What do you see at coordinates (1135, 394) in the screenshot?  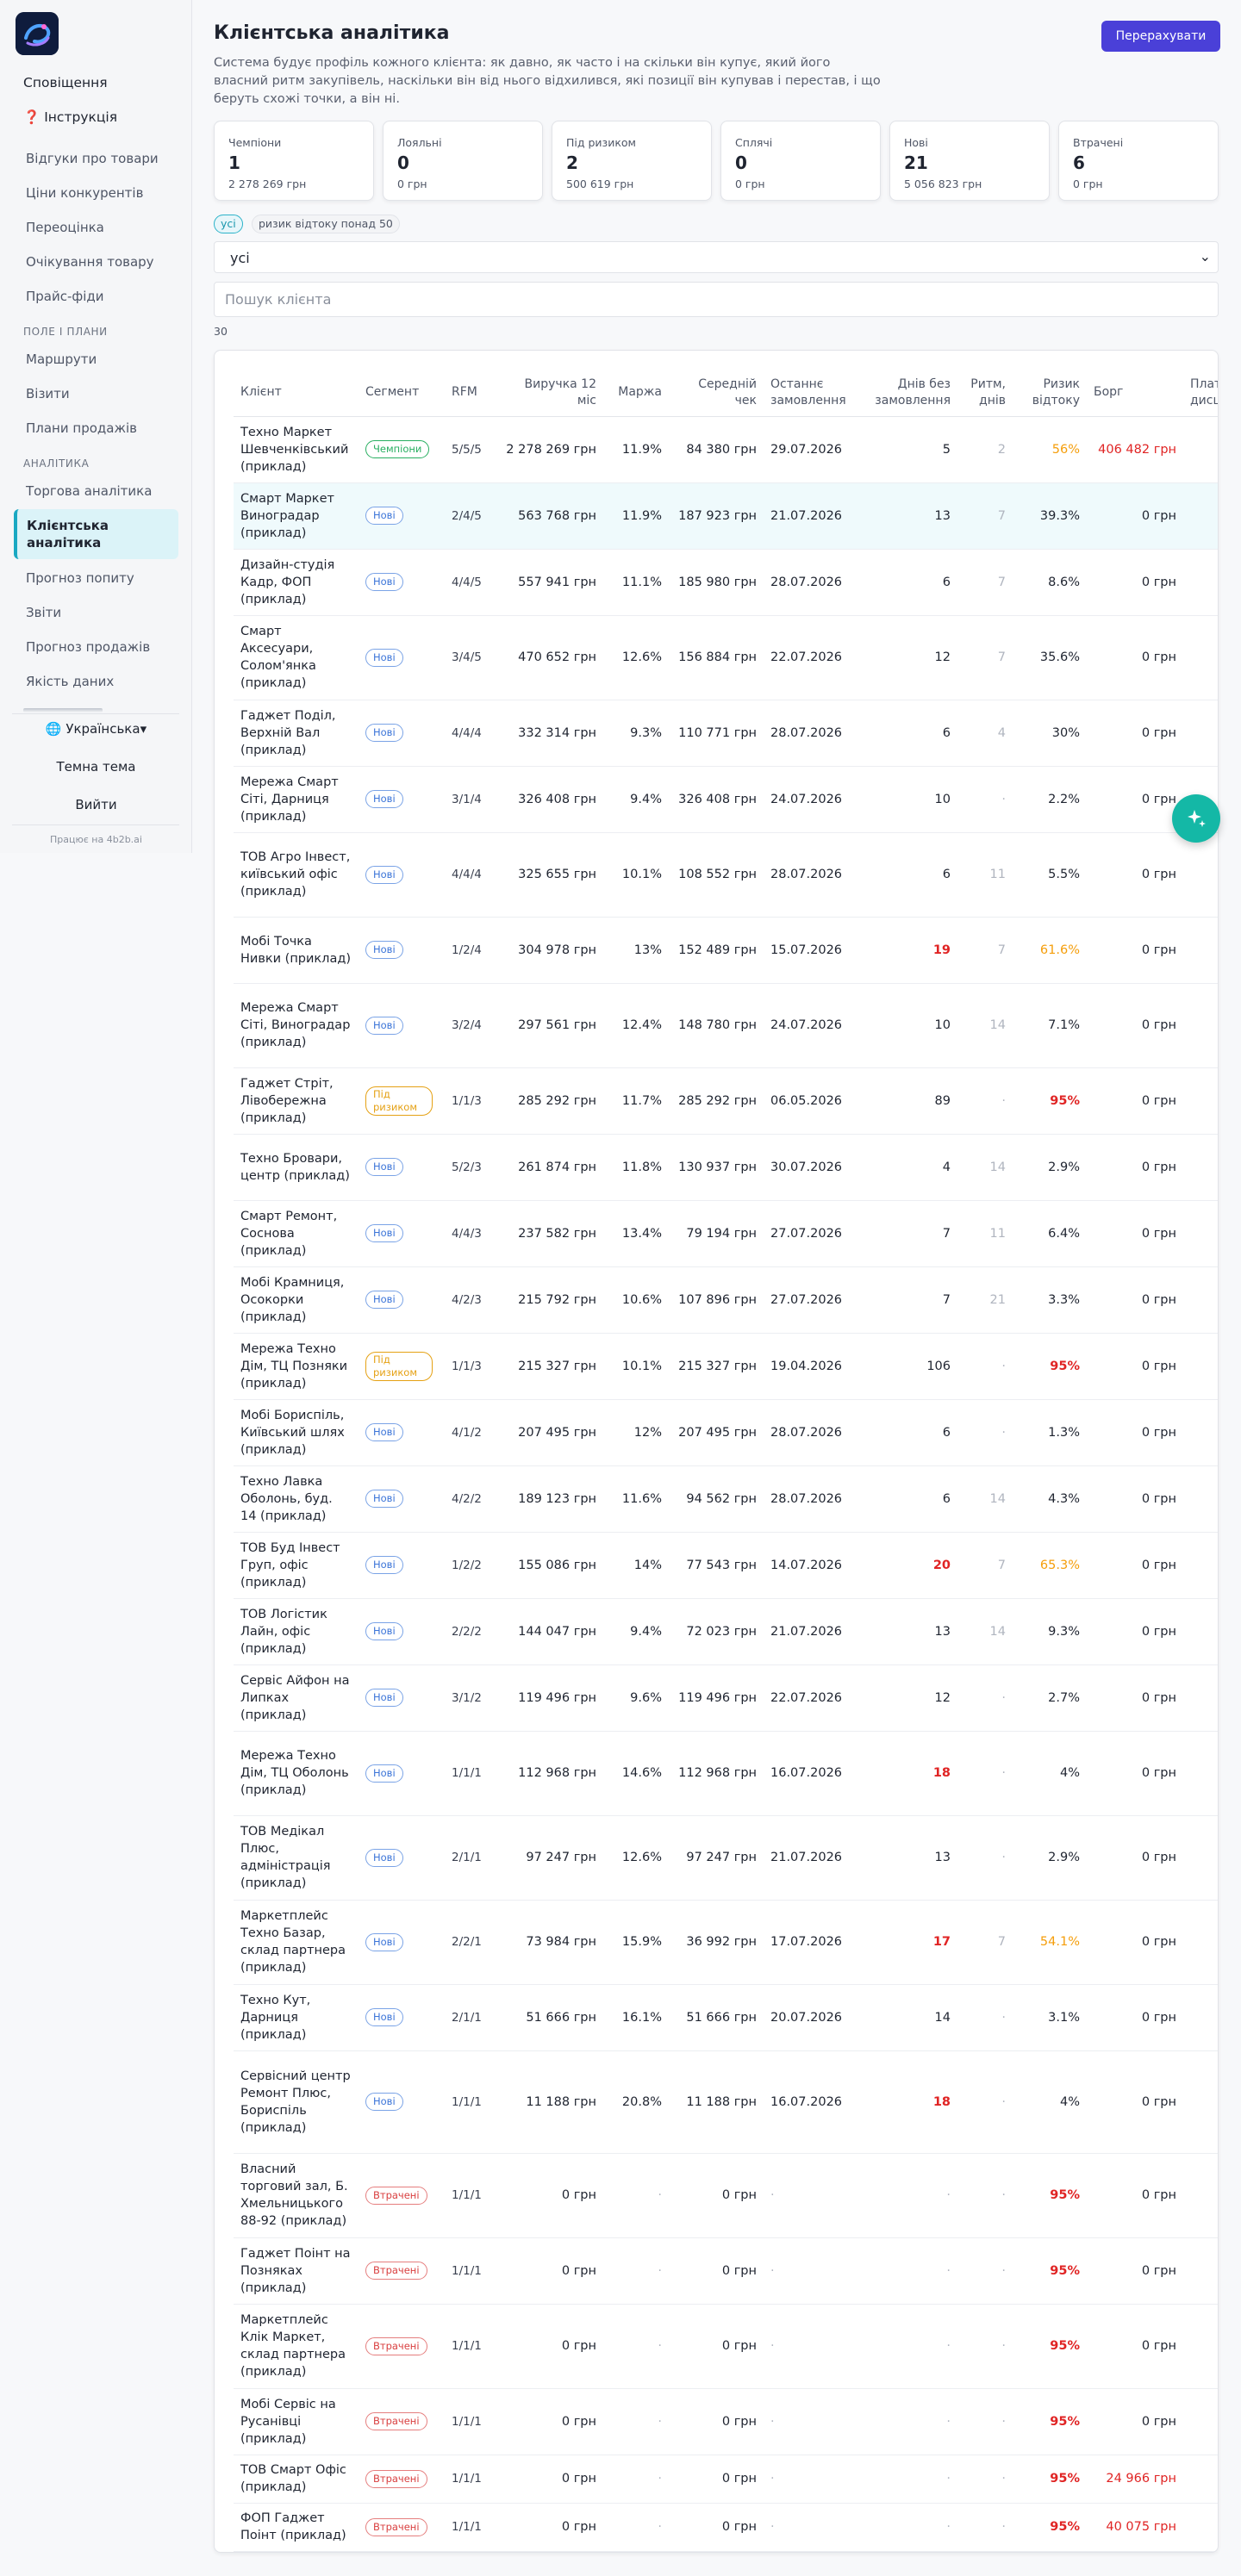 I see `column-header: Борг` at bounding box center [1135, 394].